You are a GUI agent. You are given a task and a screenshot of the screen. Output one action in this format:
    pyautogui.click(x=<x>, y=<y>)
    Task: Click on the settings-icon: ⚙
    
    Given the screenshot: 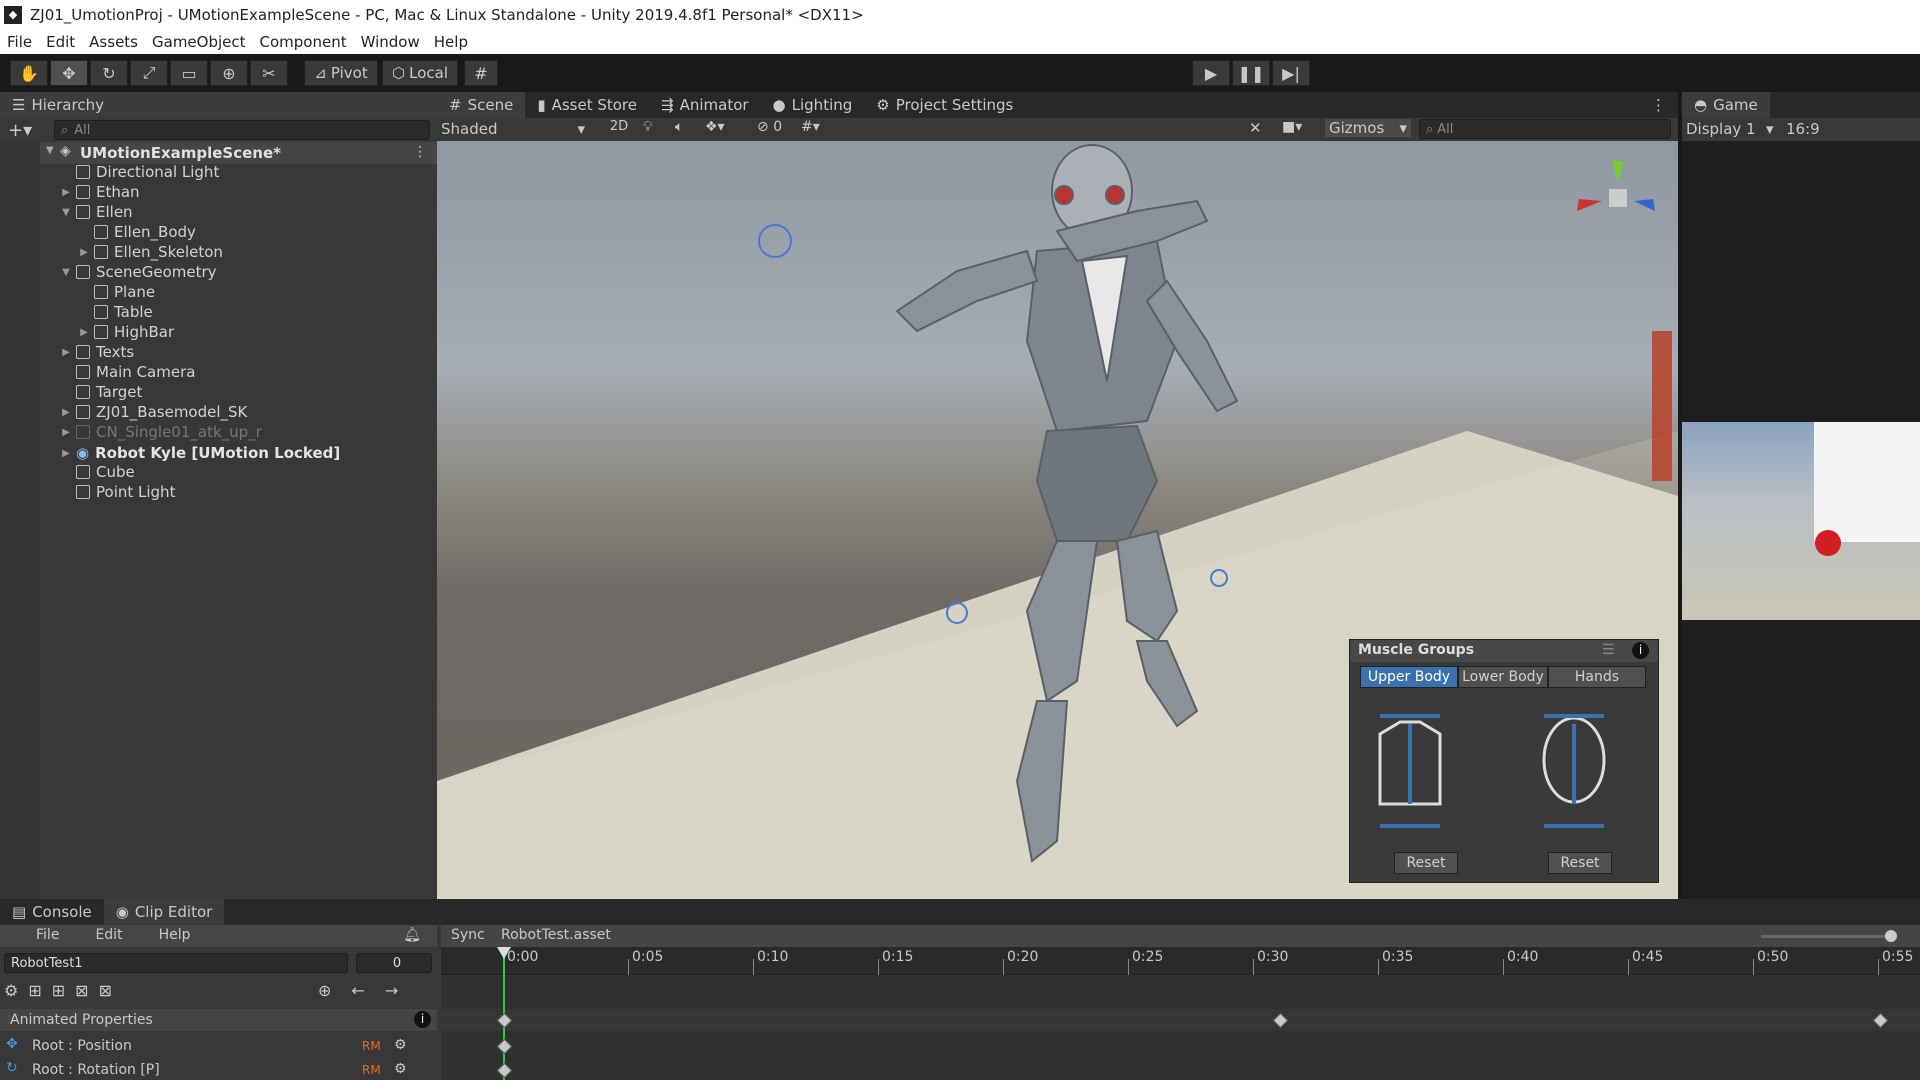 What is the action you would take?
    pyautogui.click(x=11, y=990)
    